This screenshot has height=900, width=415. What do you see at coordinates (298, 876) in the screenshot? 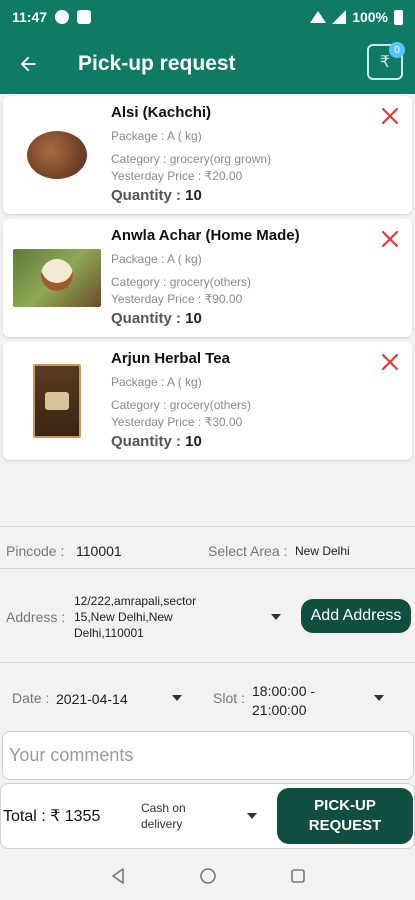
I see `nav-recents-icon` at bounding box center [298, 876].